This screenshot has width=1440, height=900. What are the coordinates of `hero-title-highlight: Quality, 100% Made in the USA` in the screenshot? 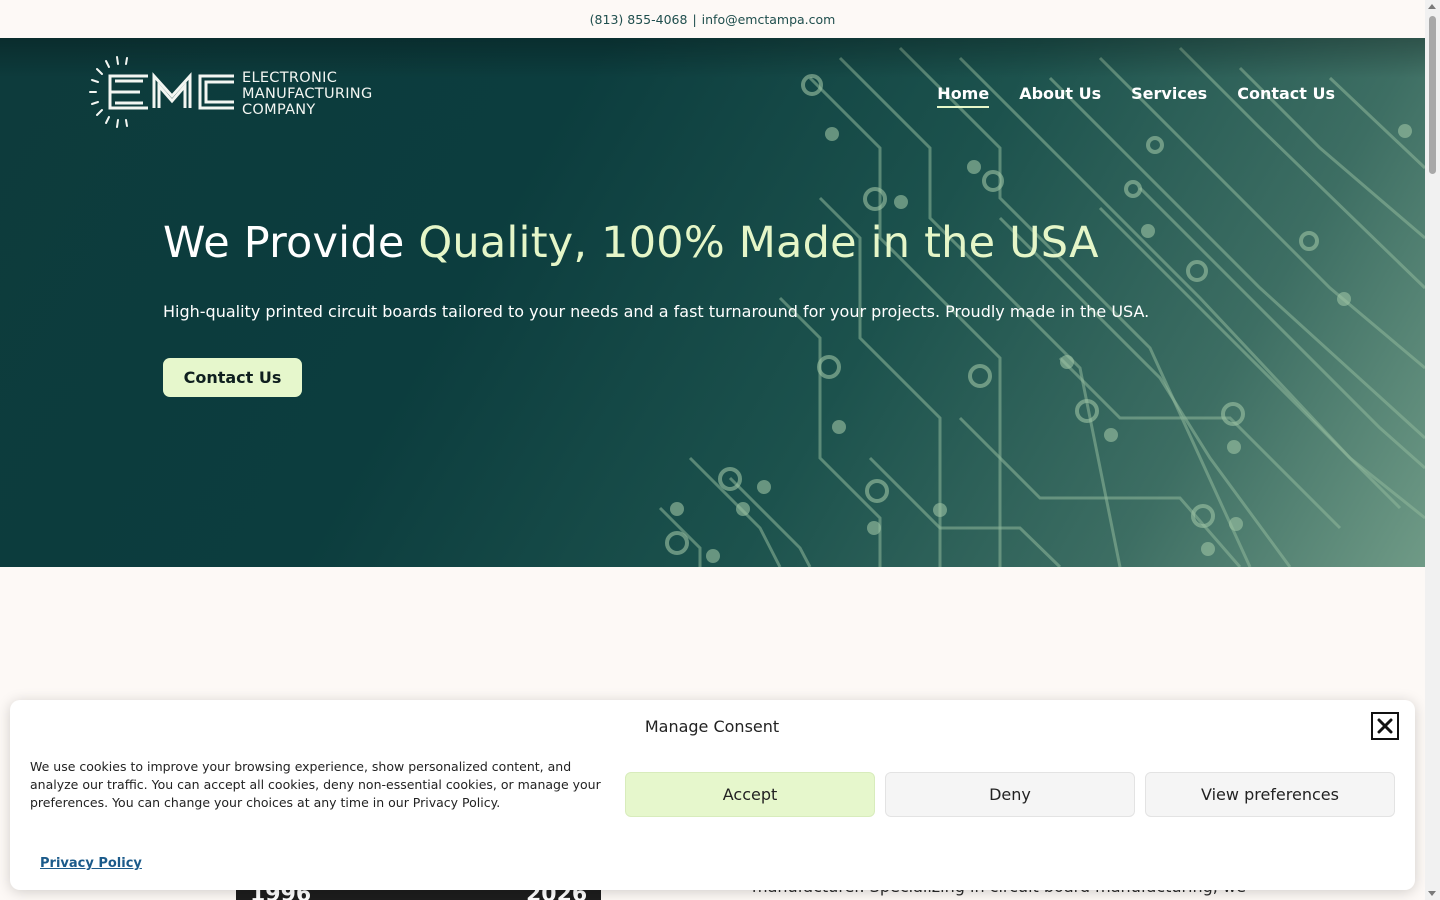 It's located at (758, 243).